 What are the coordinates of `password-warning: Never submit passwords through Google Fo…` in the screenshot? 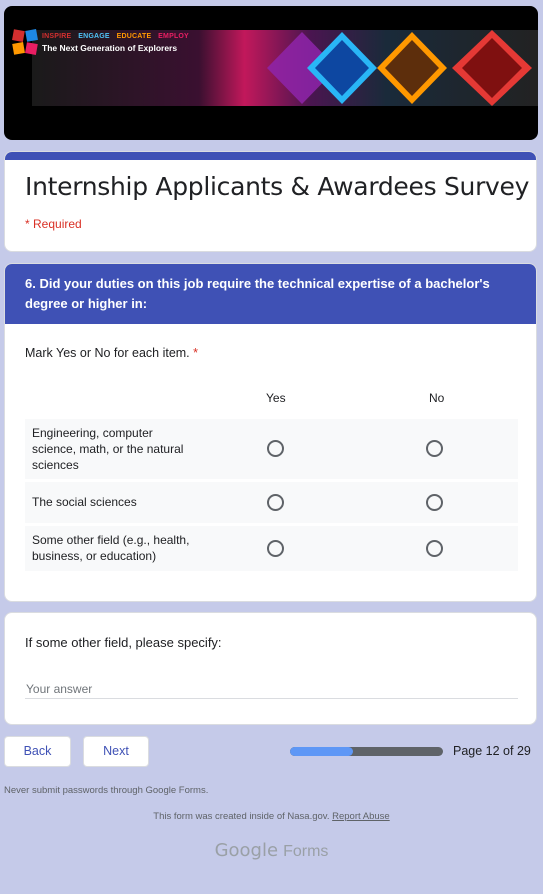 It's located at (106, 790).